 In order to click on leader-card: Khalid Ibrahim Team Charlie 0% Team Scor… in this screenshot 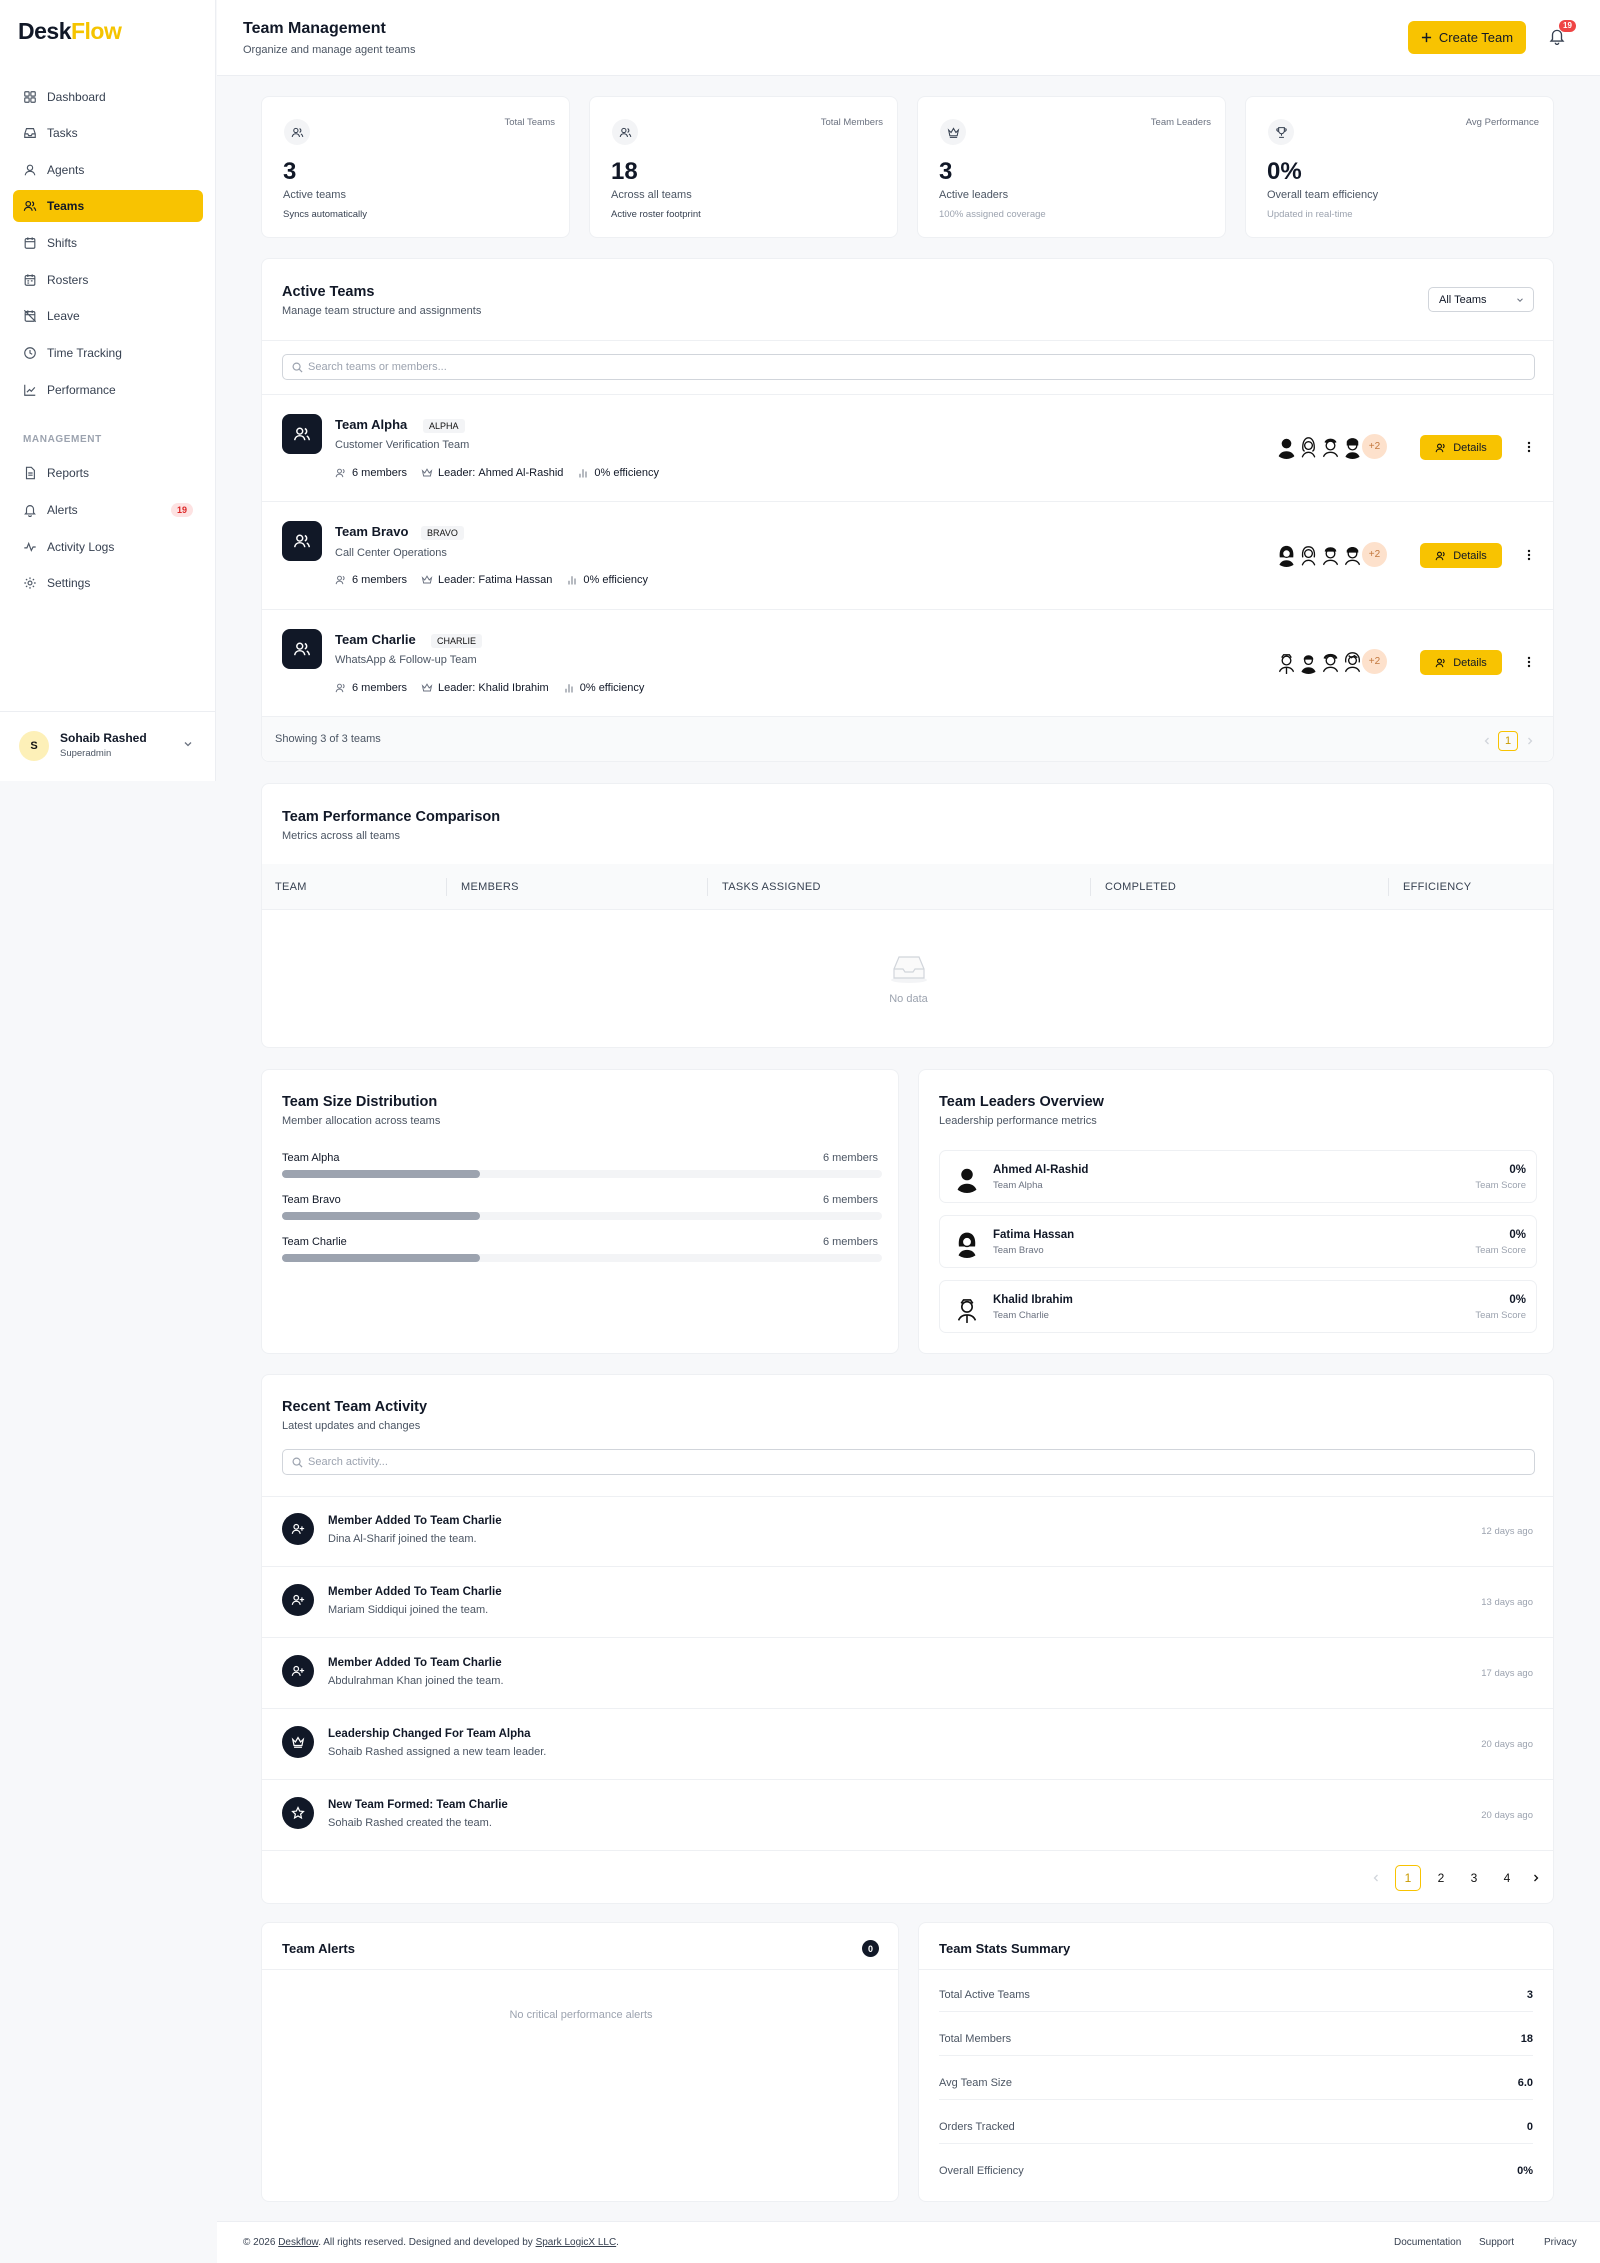, I will do `click(1238, 1306)`.